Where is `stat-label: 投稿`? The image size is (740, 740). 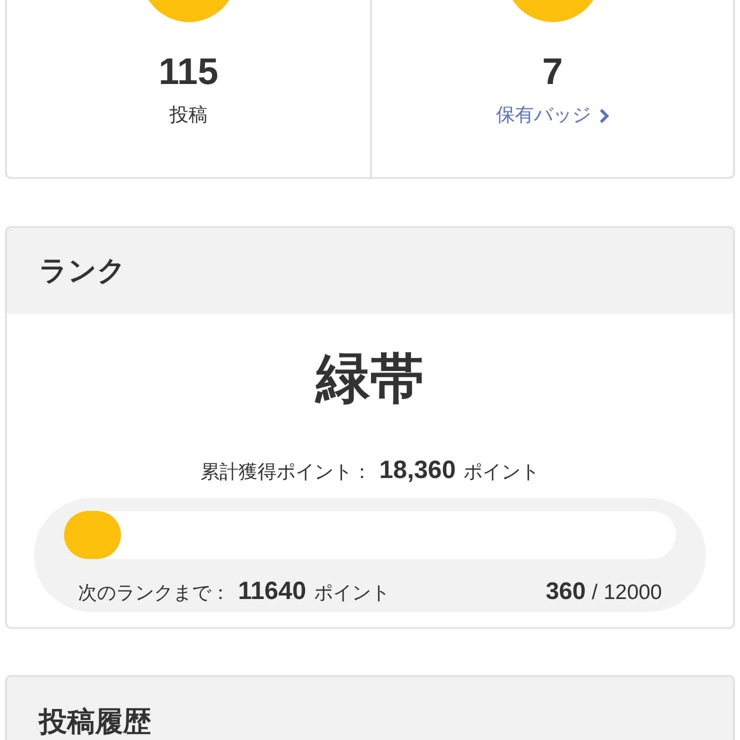 stat-label: 投稿 is located at coordinates (189, 116).